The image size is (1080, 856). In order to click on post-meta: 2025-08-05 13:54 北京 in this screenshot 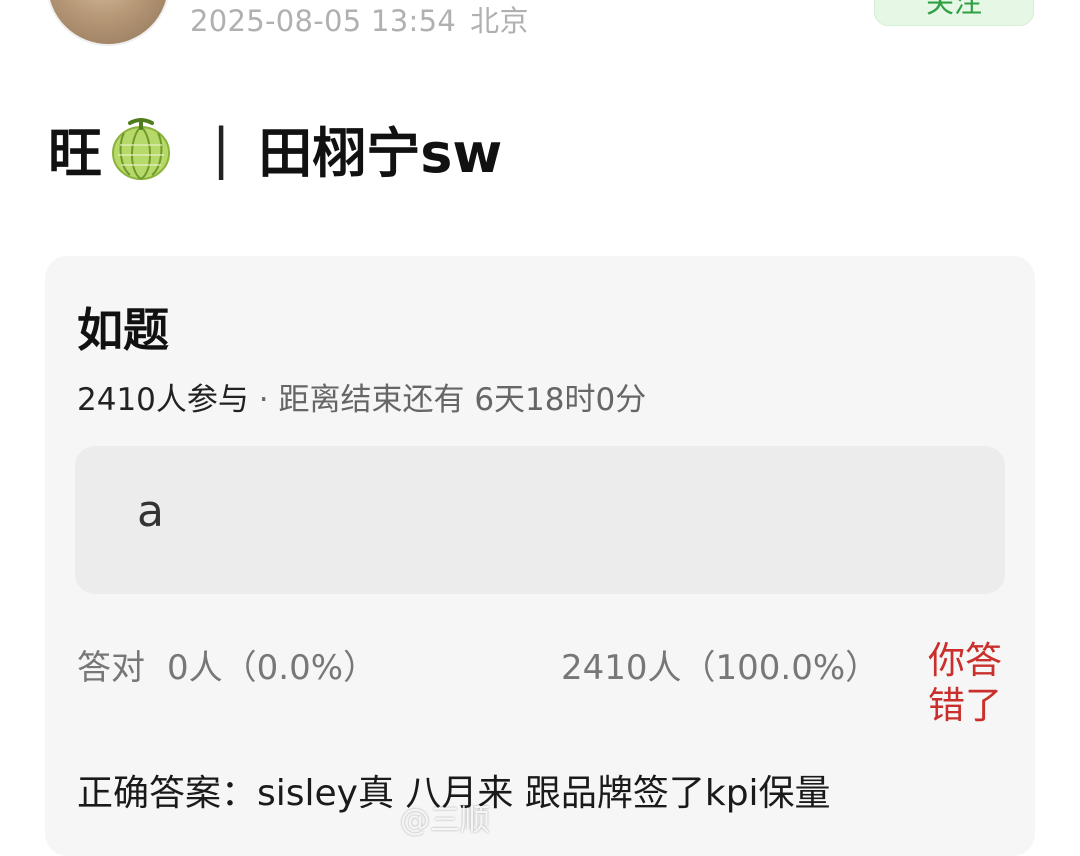, I will do `click(359, 20)`.